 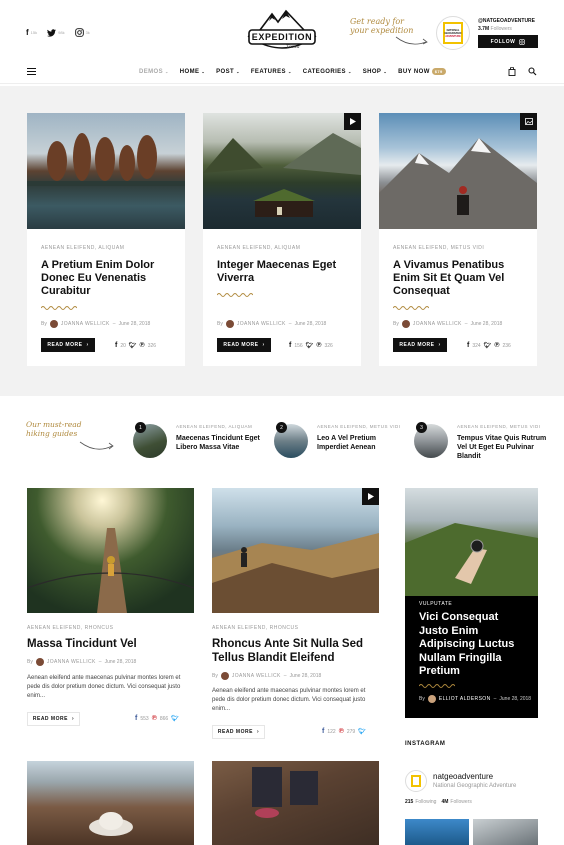 What do you see at coordinates (495, 29) in the screenshot?
I see `ig-followers: 3.7M Followers` at bounding box center [495, 29].